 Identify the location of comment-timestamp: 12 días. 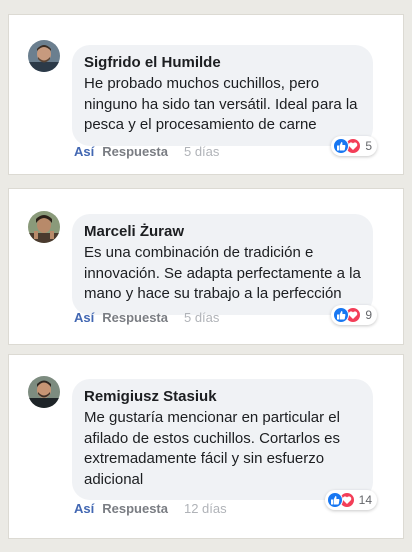
(205, 509).